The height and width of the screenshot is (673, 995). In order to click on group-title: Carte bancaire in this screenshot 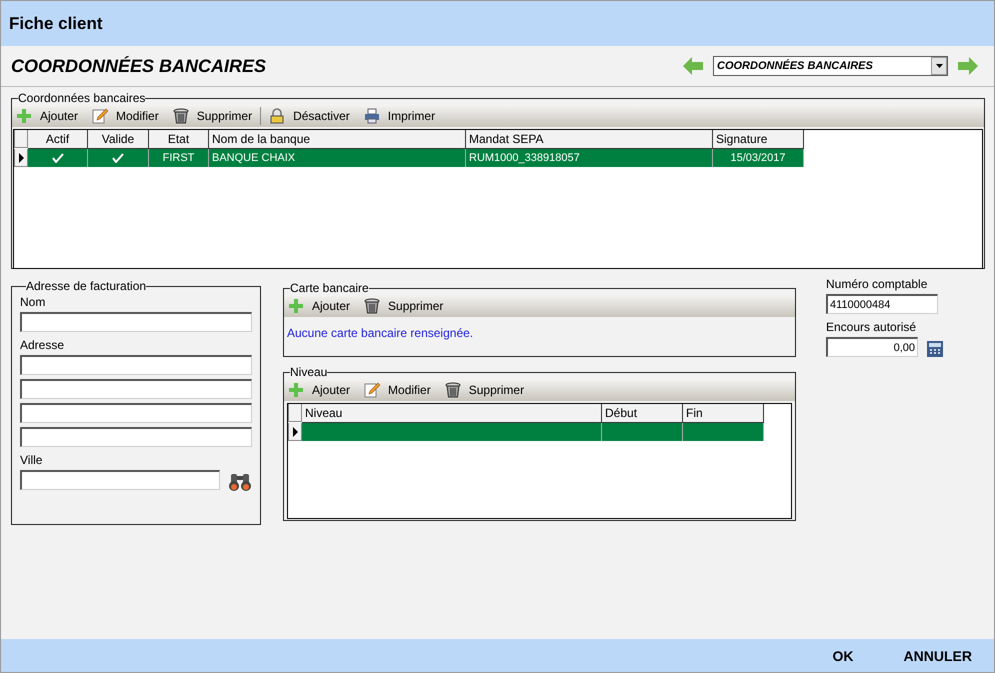, I will do `click(329, 288)`.